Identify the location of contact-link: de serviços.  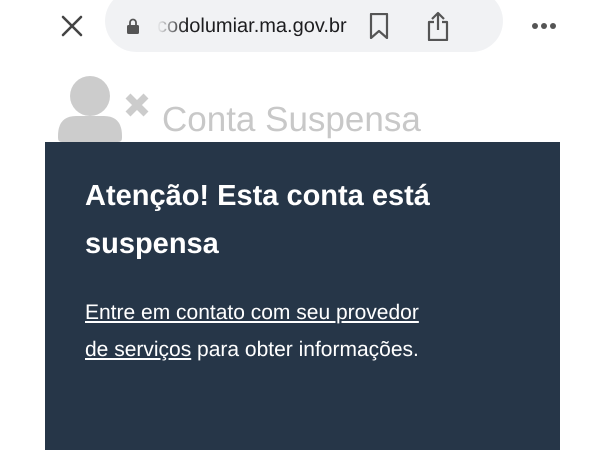
(138, 349).